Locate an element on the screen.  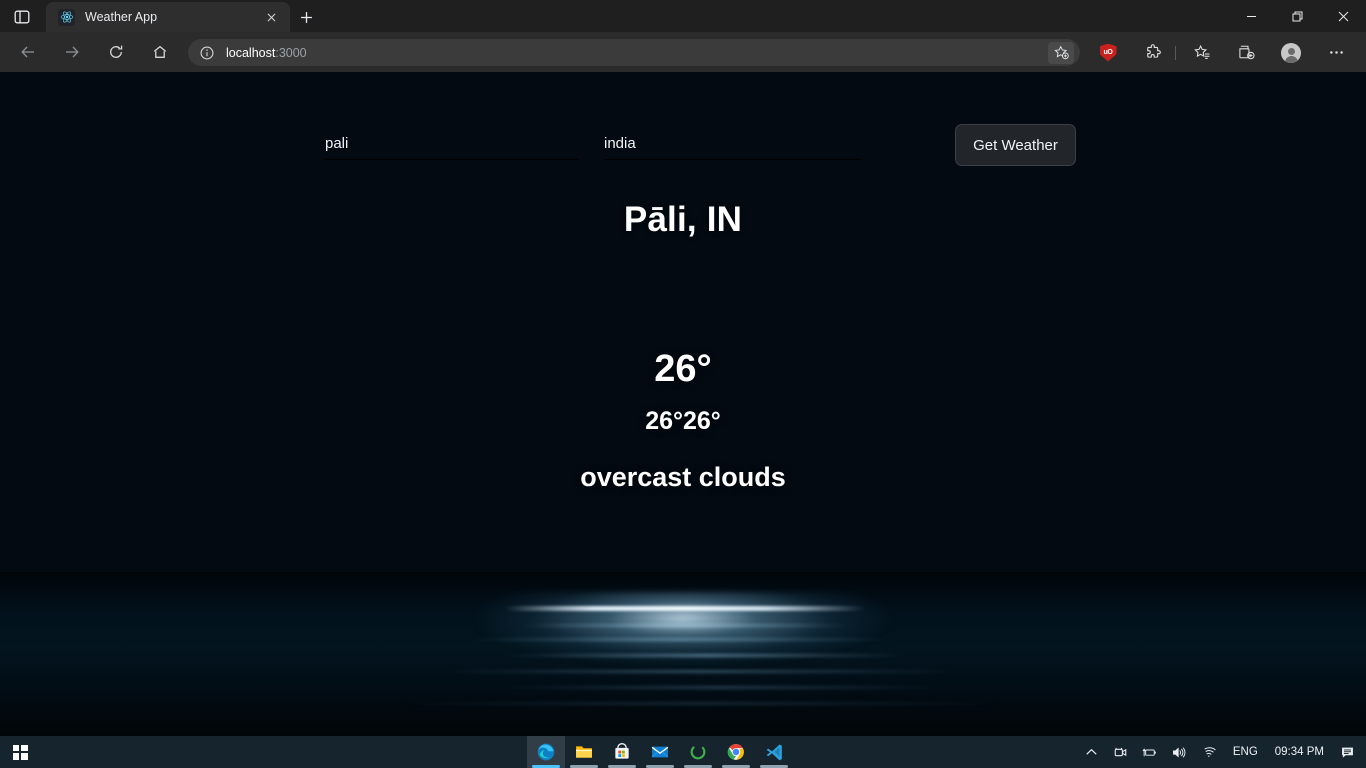
network-button is located at coordinates (1209, 752).